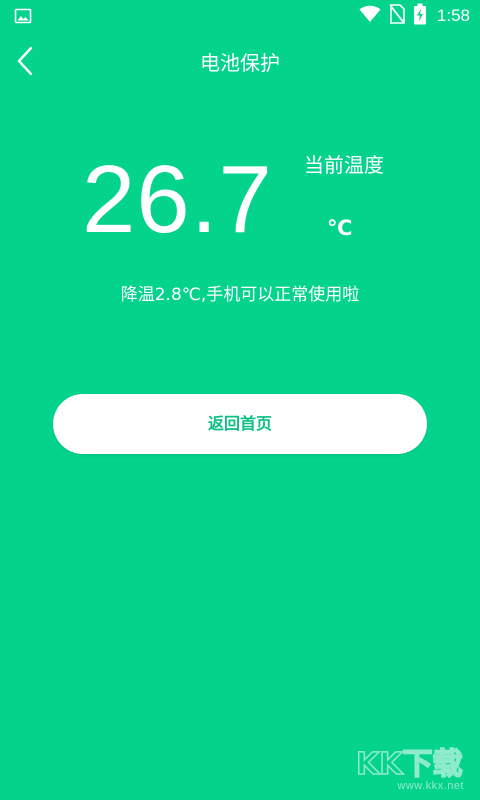 The image size is (480, 800). I want to click on kk-download-watermark: KK下载 www.kkx.net, so click(410, 768).